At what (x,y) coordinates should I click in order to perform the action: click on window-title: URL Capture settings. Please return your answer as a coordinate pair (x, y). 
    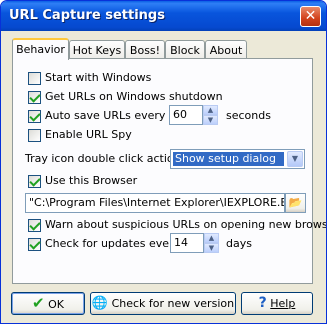
    Looking at the image, I should click on (87, 15).